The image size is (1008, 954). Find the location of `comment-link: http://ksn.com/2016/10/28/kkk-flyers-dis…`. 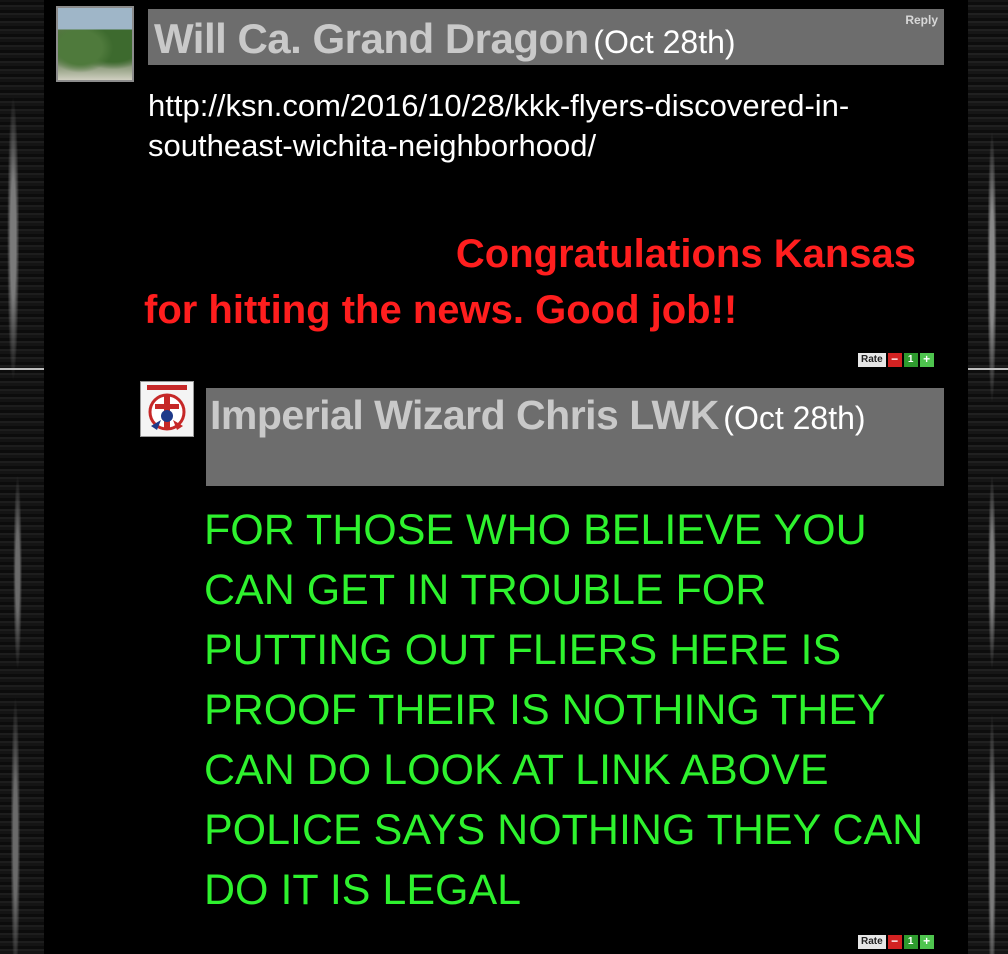

comment-link: http://ksn.com/2016/10/28/kkk-flyers-dis… is located at coordinates (548, 126).